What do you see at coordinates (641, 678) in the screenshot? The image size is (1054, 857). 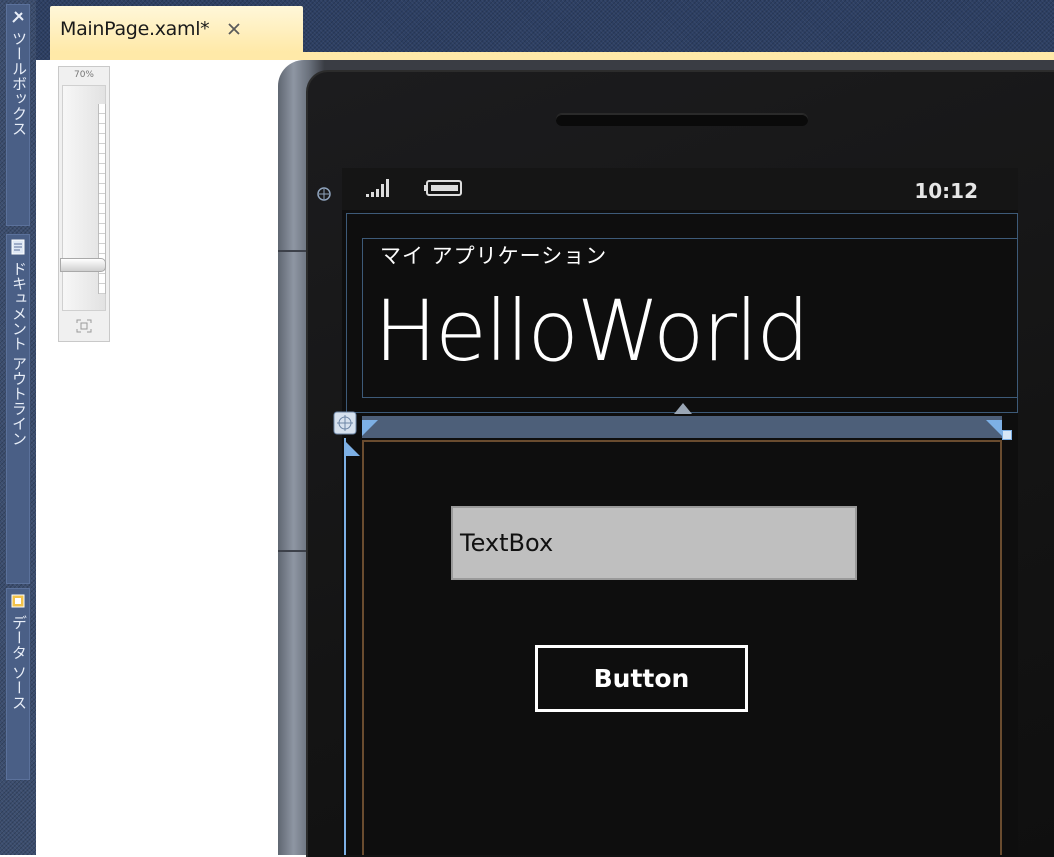 I see `button-control: Button` at bounding box center [641, 678].